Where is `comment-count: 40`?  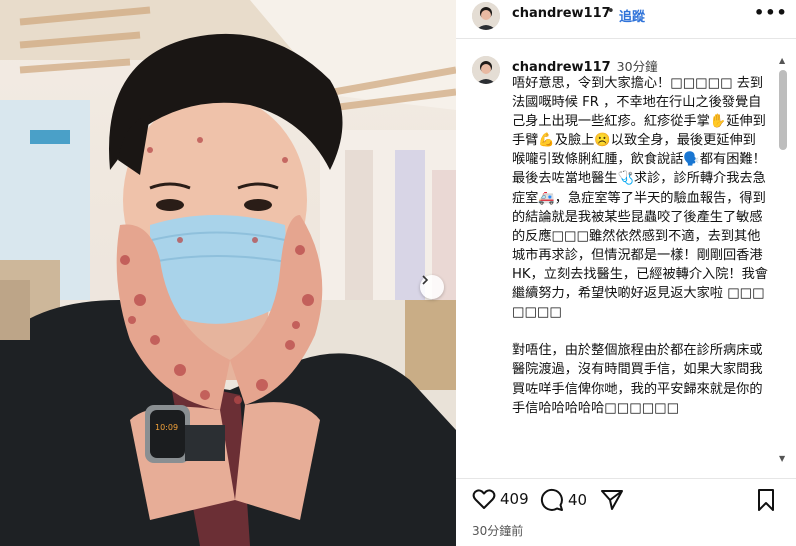 comment-count: 40 is located at coordinates (578, 500).